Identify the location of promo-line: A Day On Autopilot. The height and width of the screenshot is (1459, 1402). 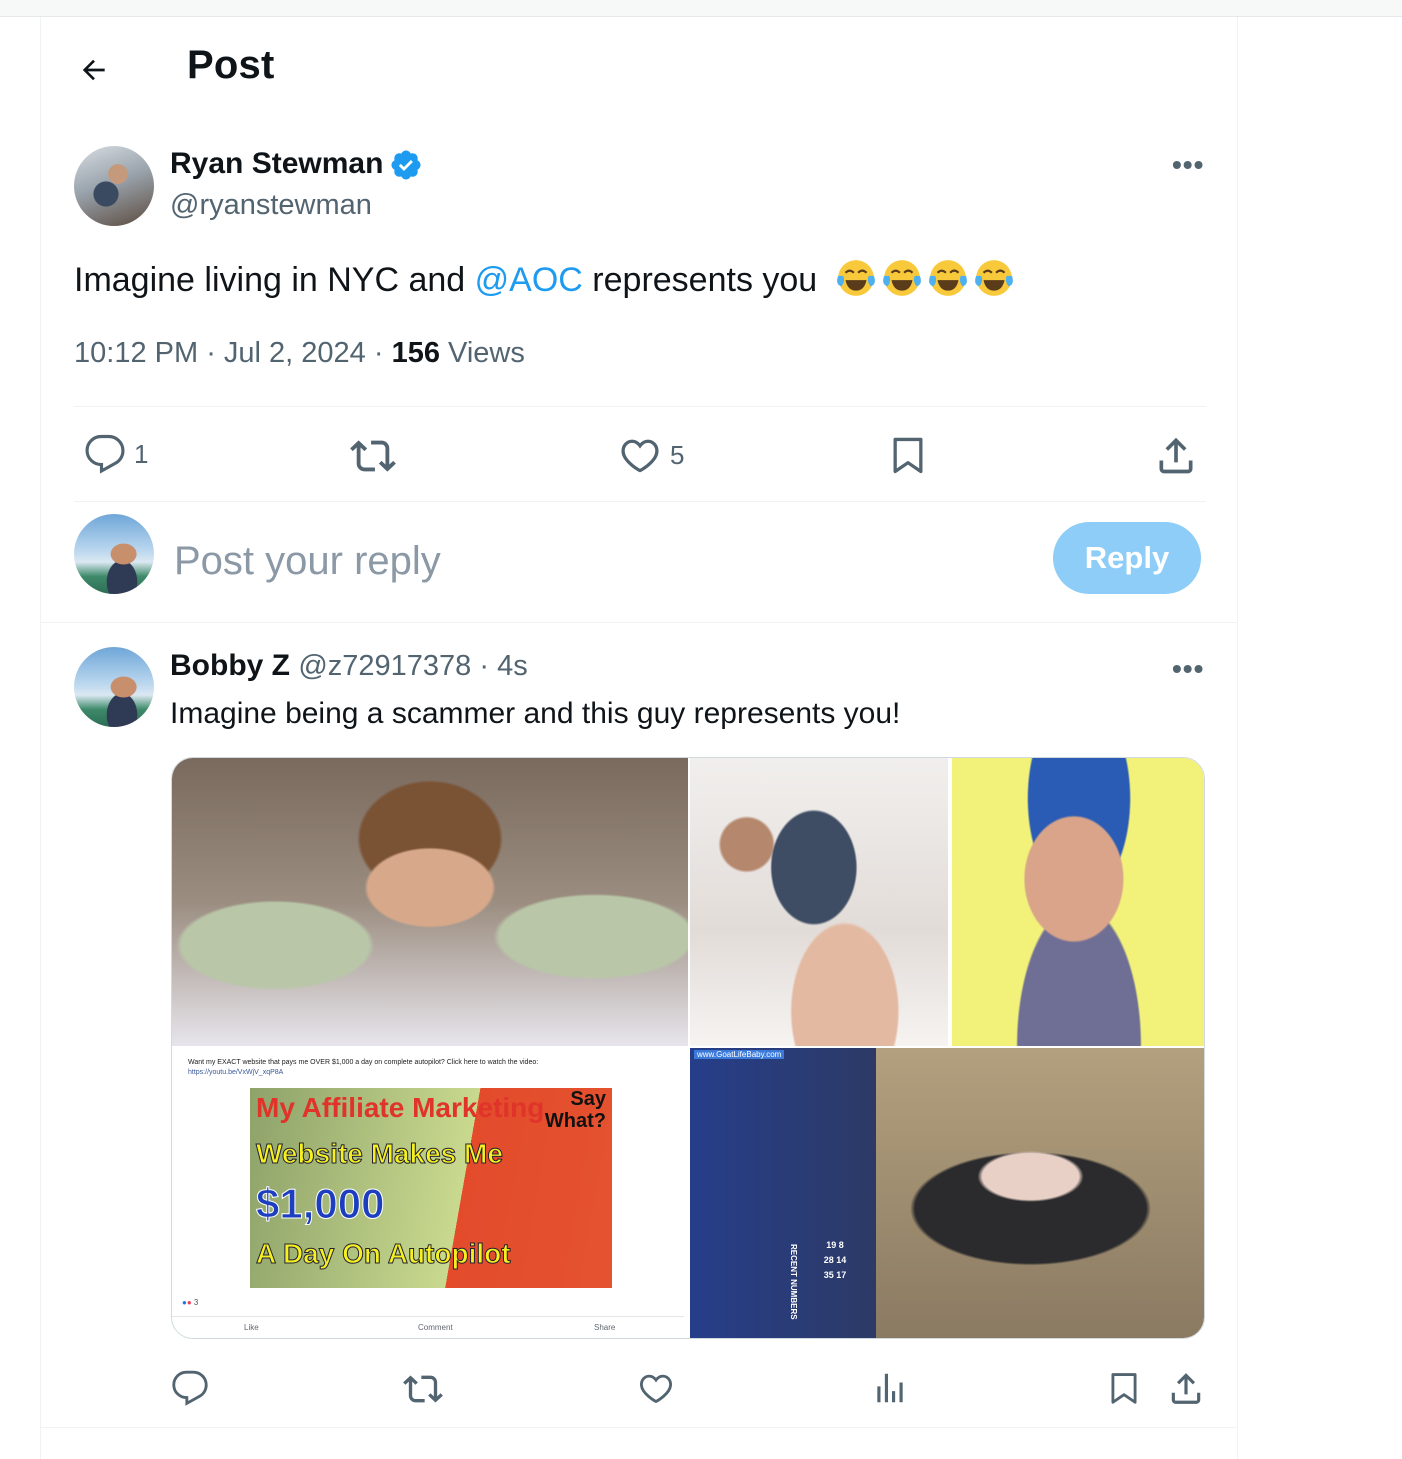
(384, 1254).